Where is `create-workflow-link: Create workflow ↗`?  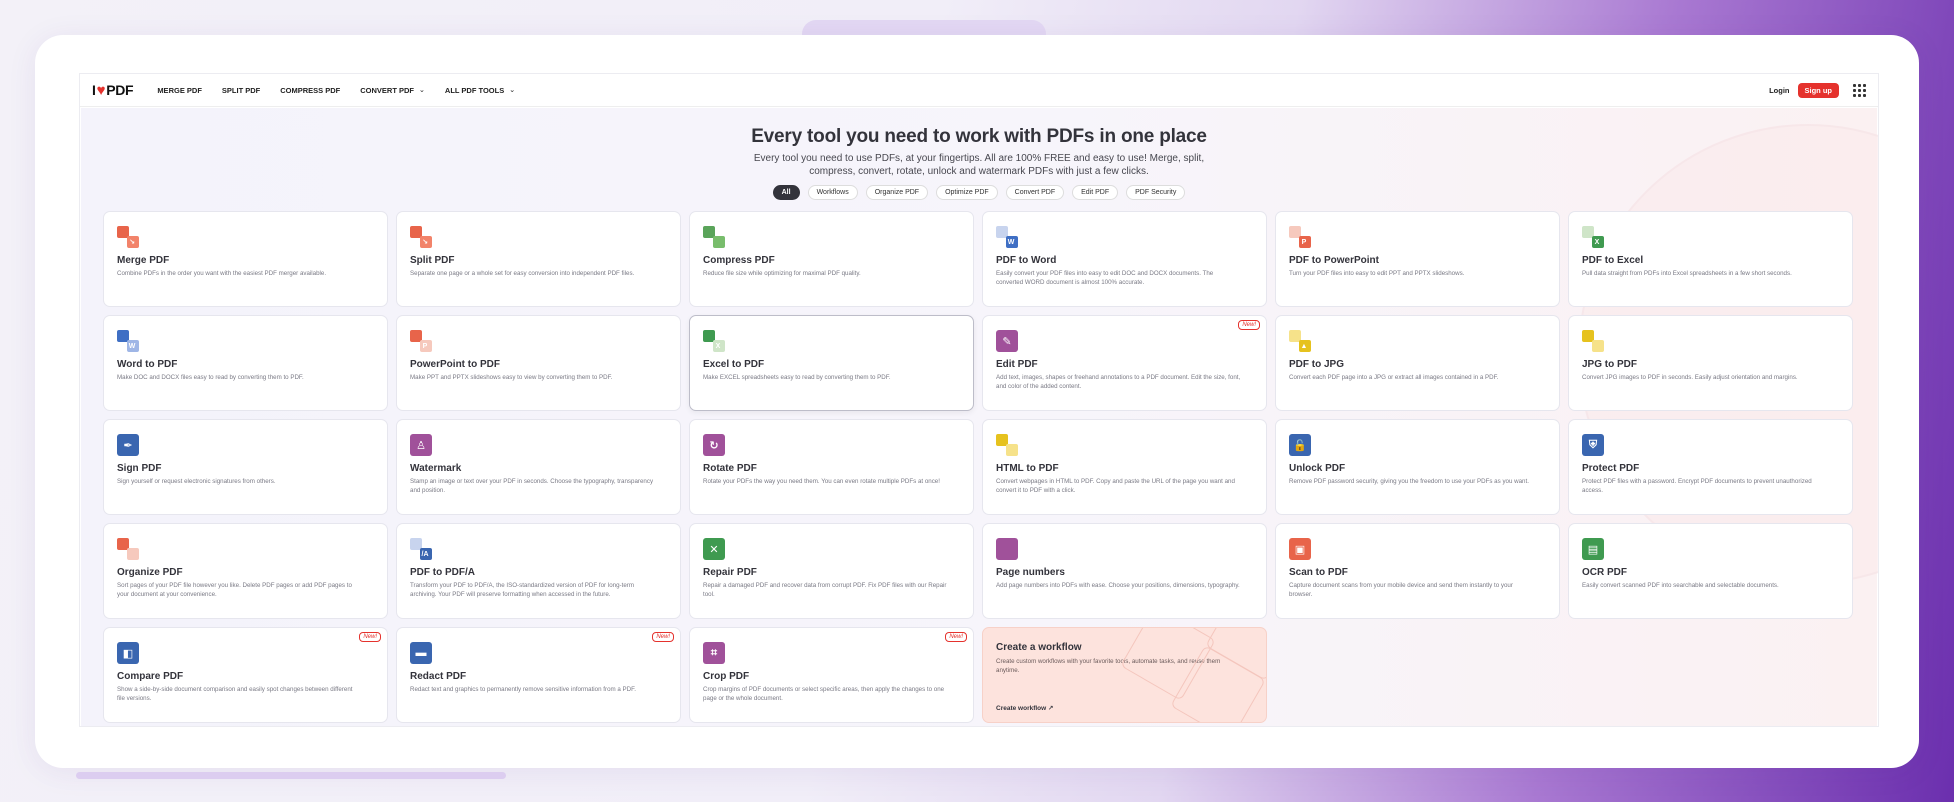 create-workflow-link: Create workflow ↗ is located at coordinates (1024, 708).